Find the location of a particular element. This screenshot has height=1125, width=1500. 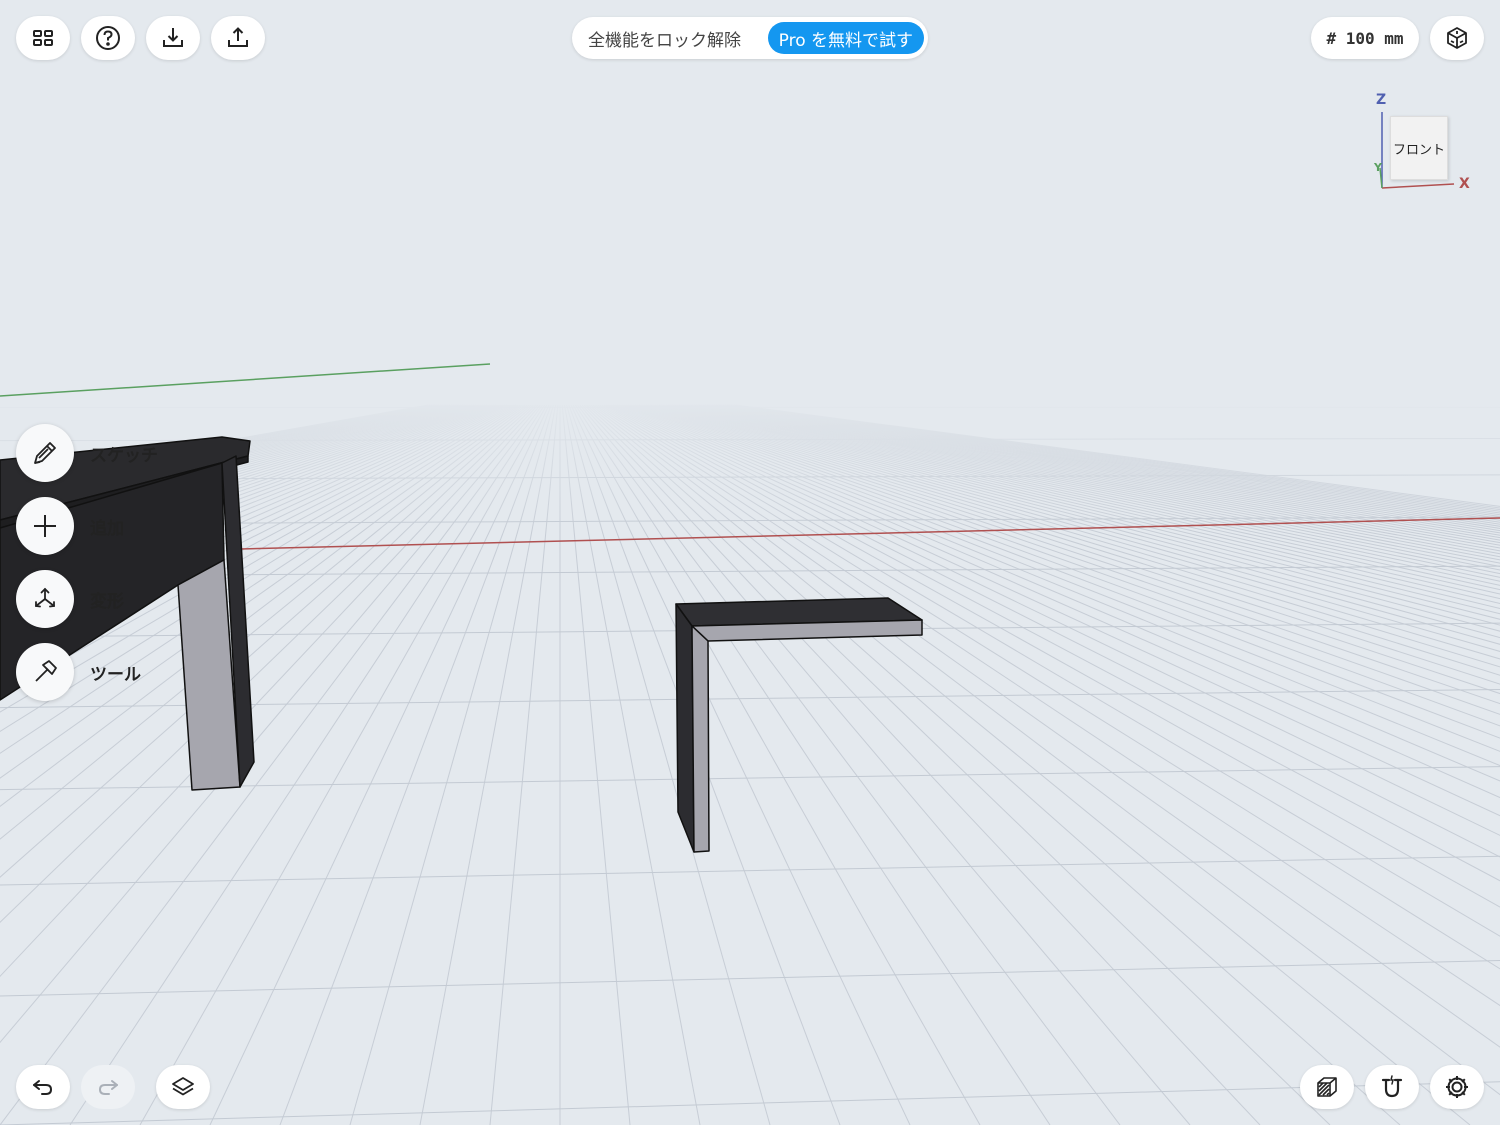

pencil-icon is located at coordinates (45, 453).